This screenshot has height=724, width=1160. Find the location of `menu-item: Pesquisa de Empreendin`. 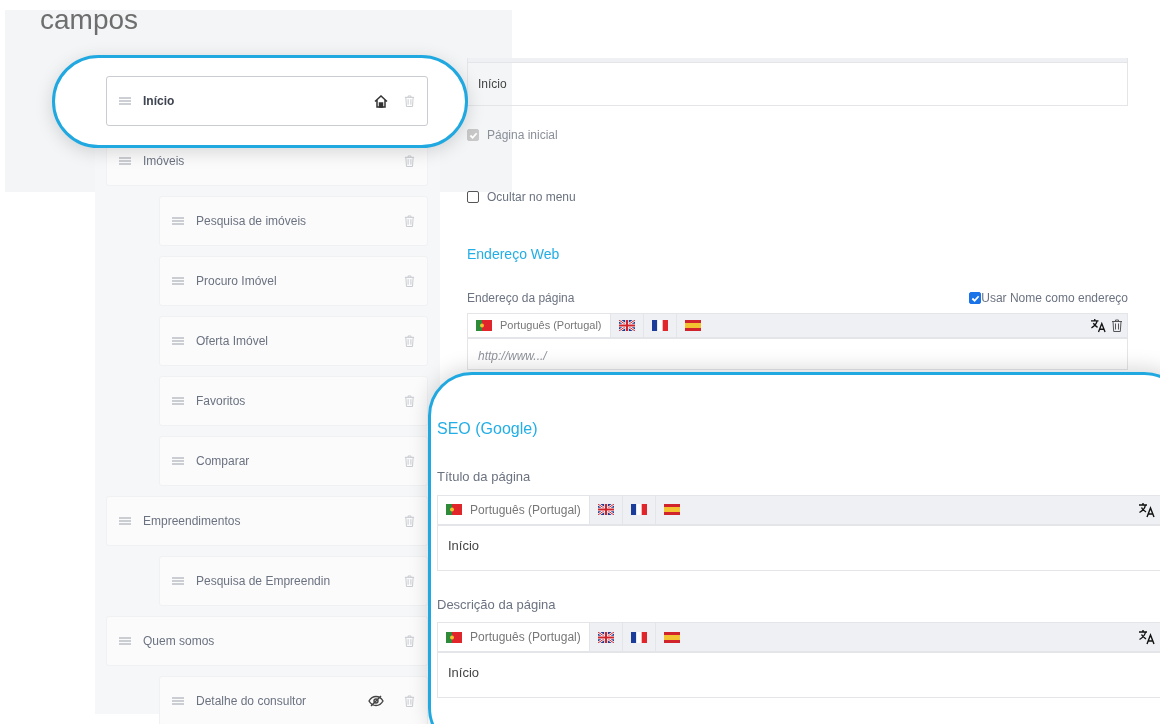

menu-item: Pesquisa de Empreendin is located at coordinates (293, 581).